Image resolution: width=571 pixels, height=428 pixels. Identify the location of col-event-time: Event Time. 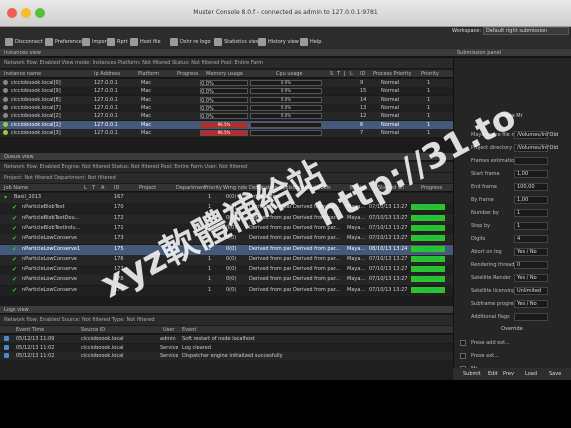
(30, 330).